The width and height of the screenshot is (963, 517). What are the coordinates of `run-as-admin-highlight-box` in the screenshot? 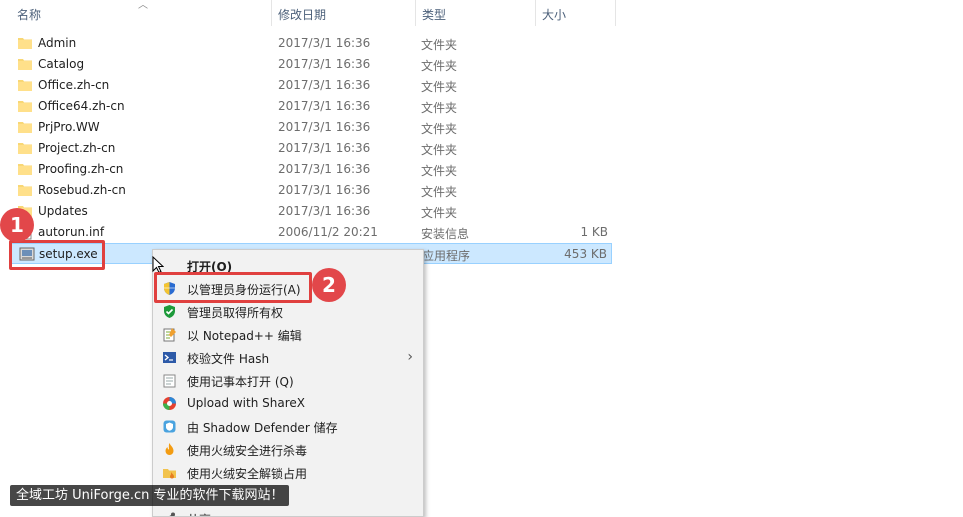 It's located at (233, 287).